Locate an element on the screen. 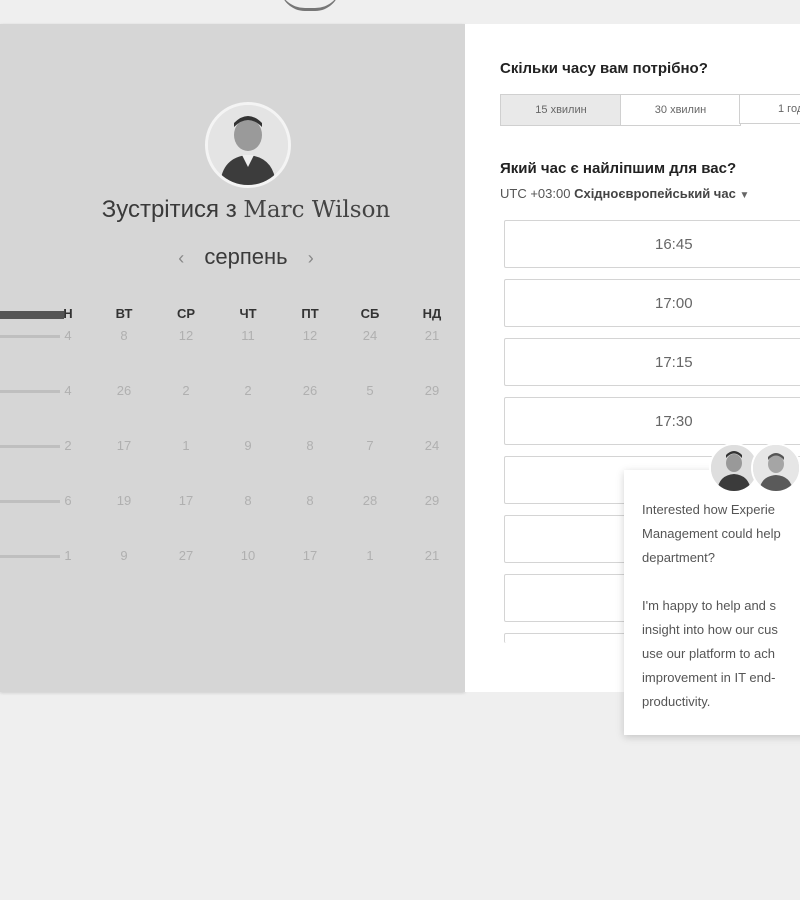 The height and width of the screenshot is (900, 800). calendar-day: 5 is located at coordinates (370, 390).